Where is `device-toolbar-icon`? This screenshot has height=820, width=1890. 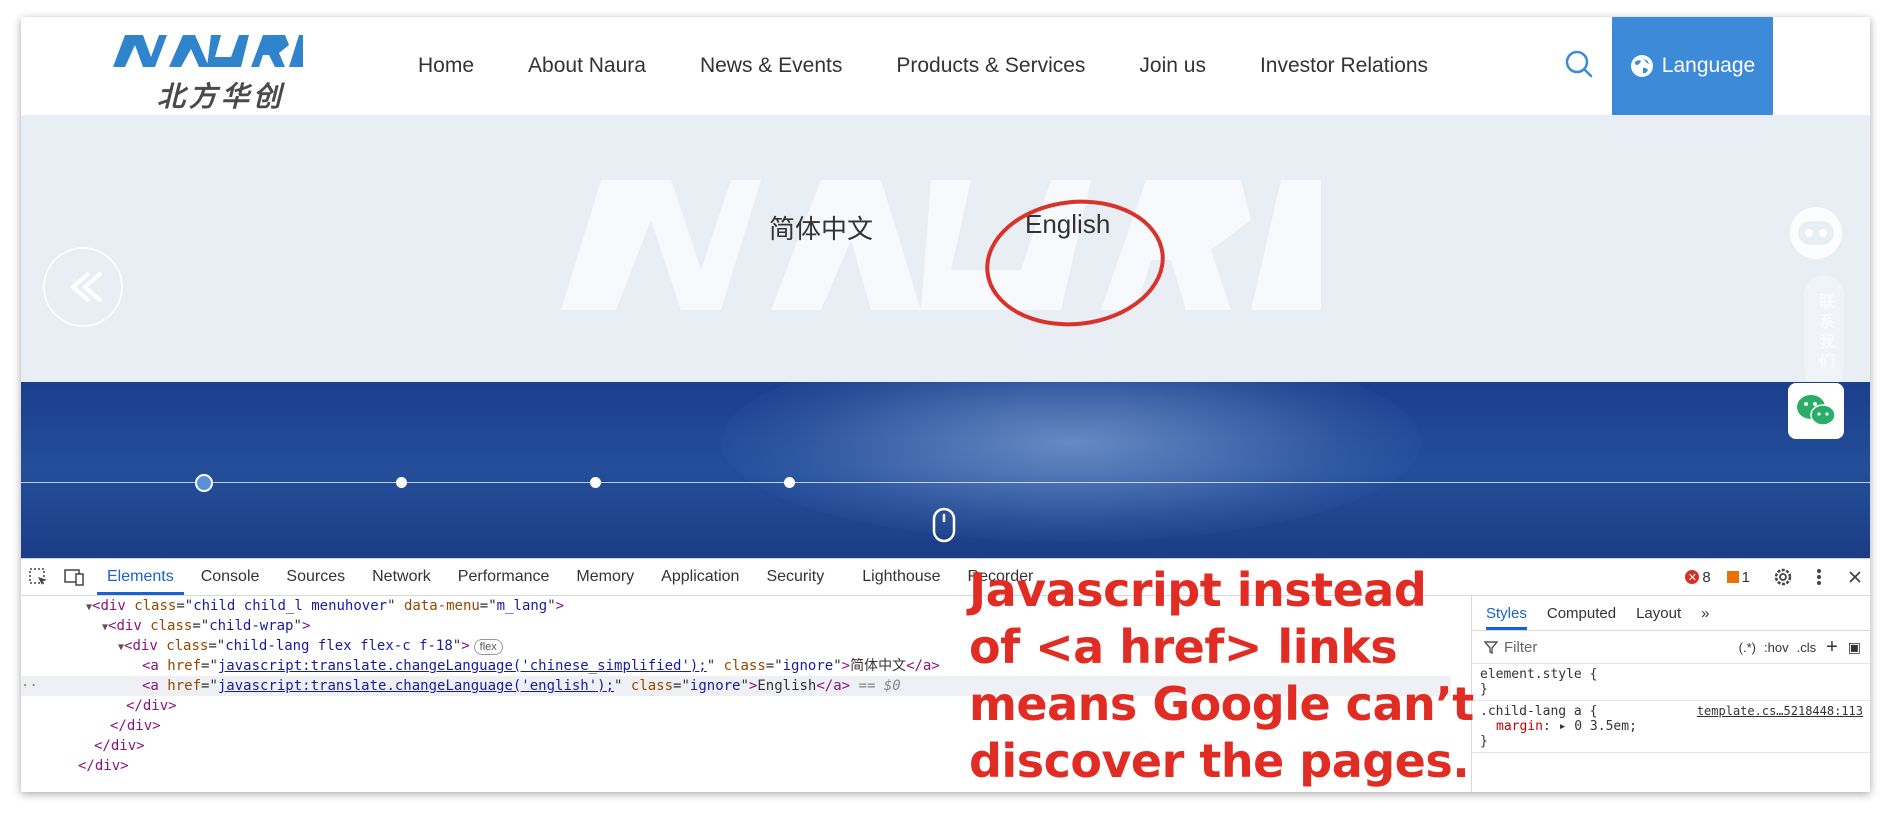
device-toolbar-icon is located at coordinates (74, 577).